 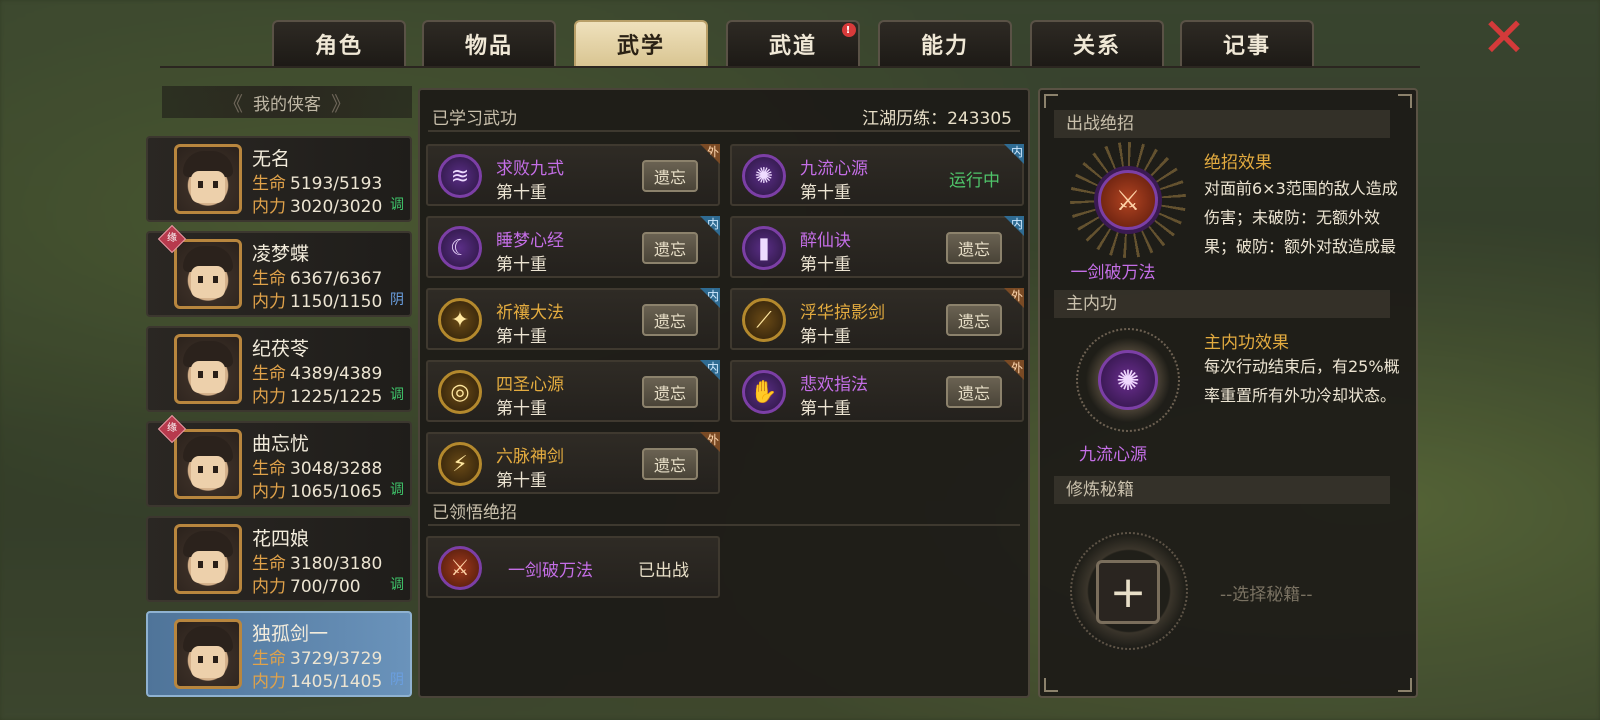 I want to click on close-icon: ✕, so click(x=1504, y=38).